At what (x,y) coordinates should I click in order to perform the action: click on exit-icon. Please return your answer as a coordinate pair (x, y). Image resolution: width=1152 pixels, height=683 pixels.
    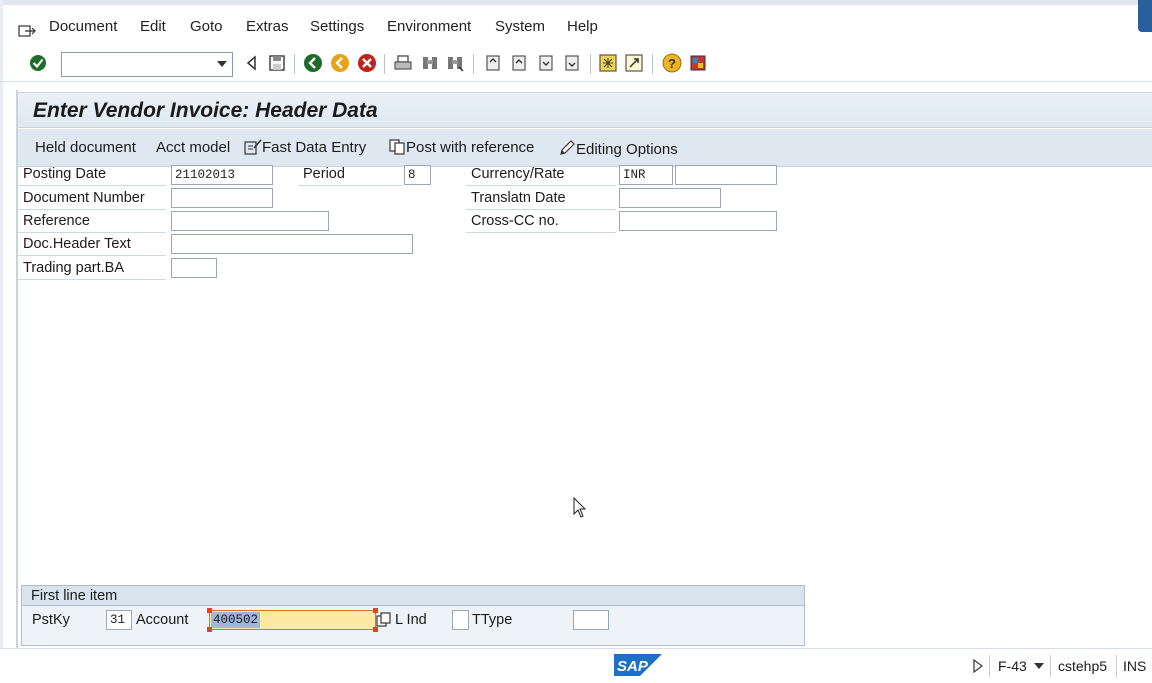
    Looking at the image, I should click on (340, 63).